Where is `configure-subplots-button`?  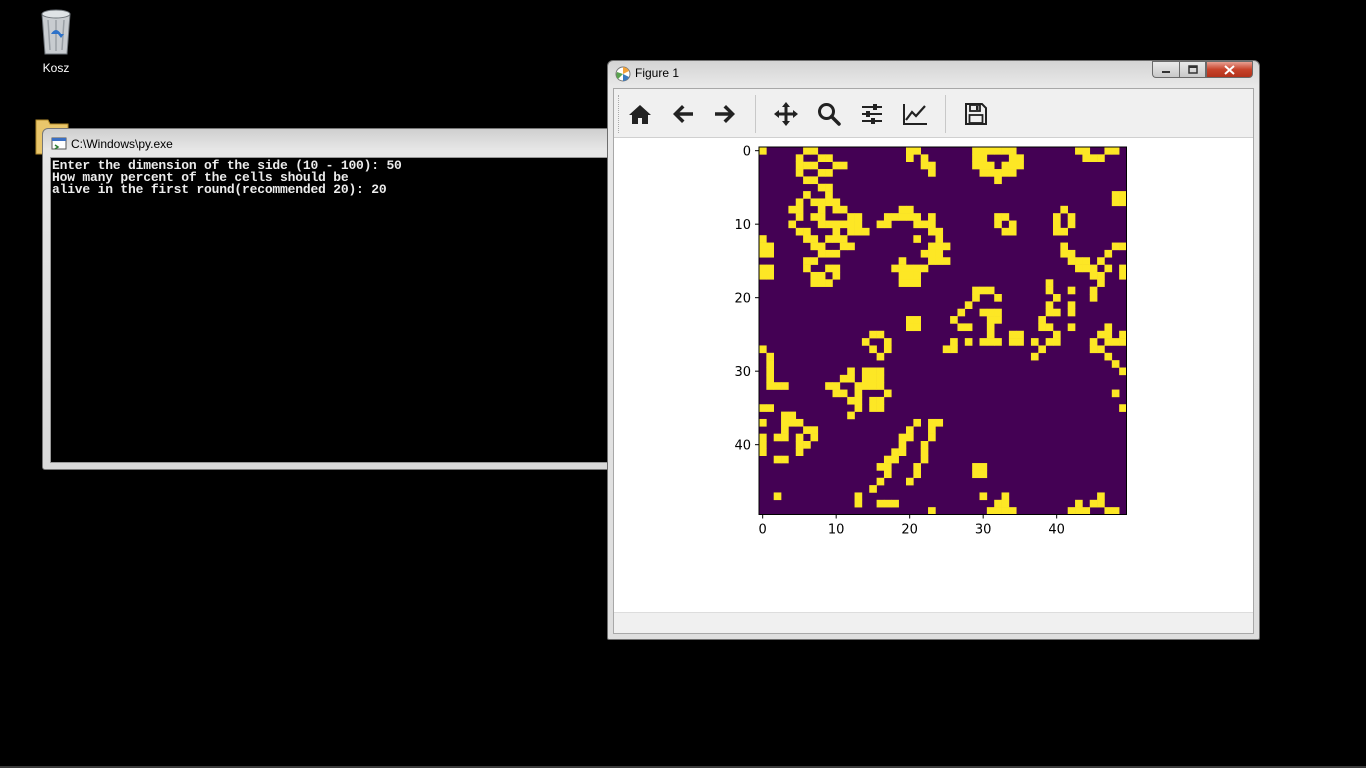 configure-subplots-button is located at coordinates (872, 114).